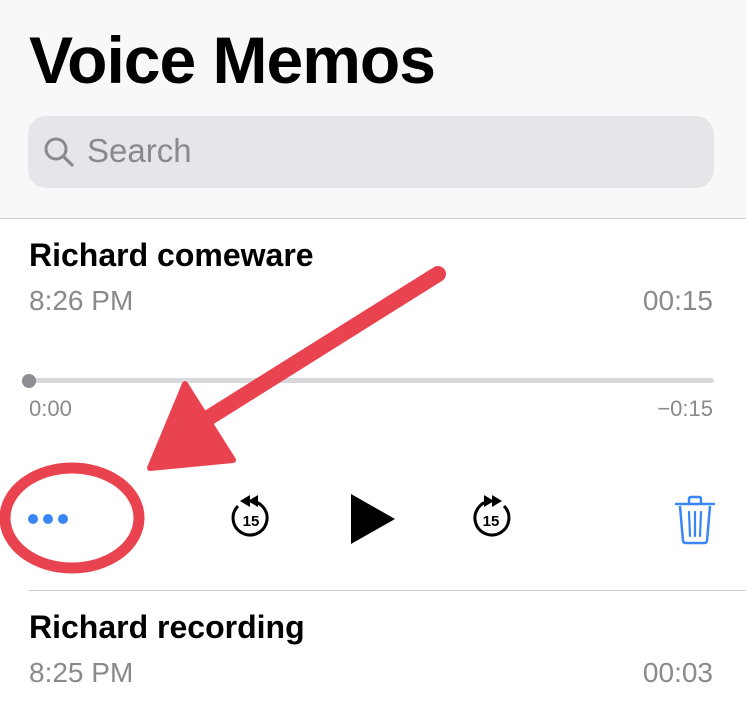 The width and height of the screenshot is (746, 706). Describe the element at coordinates (50, 408) in the screenshot. I see `elapsed-time: 0:00` at that location.